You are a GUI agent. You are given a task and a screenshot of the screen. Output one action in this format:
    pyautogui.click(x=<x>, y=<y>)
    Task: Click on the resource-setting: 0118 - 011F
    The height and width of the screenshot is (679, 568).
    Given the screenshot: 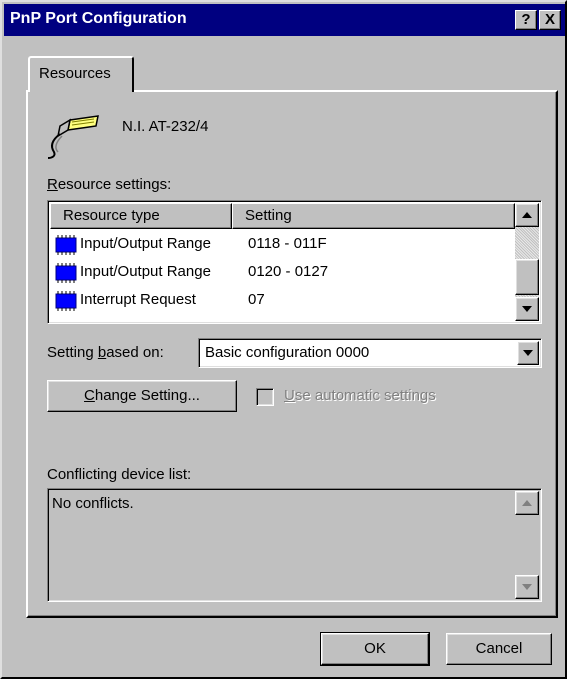 What is the action you would take?
    pyautogui.click(x=287, y=243)
    